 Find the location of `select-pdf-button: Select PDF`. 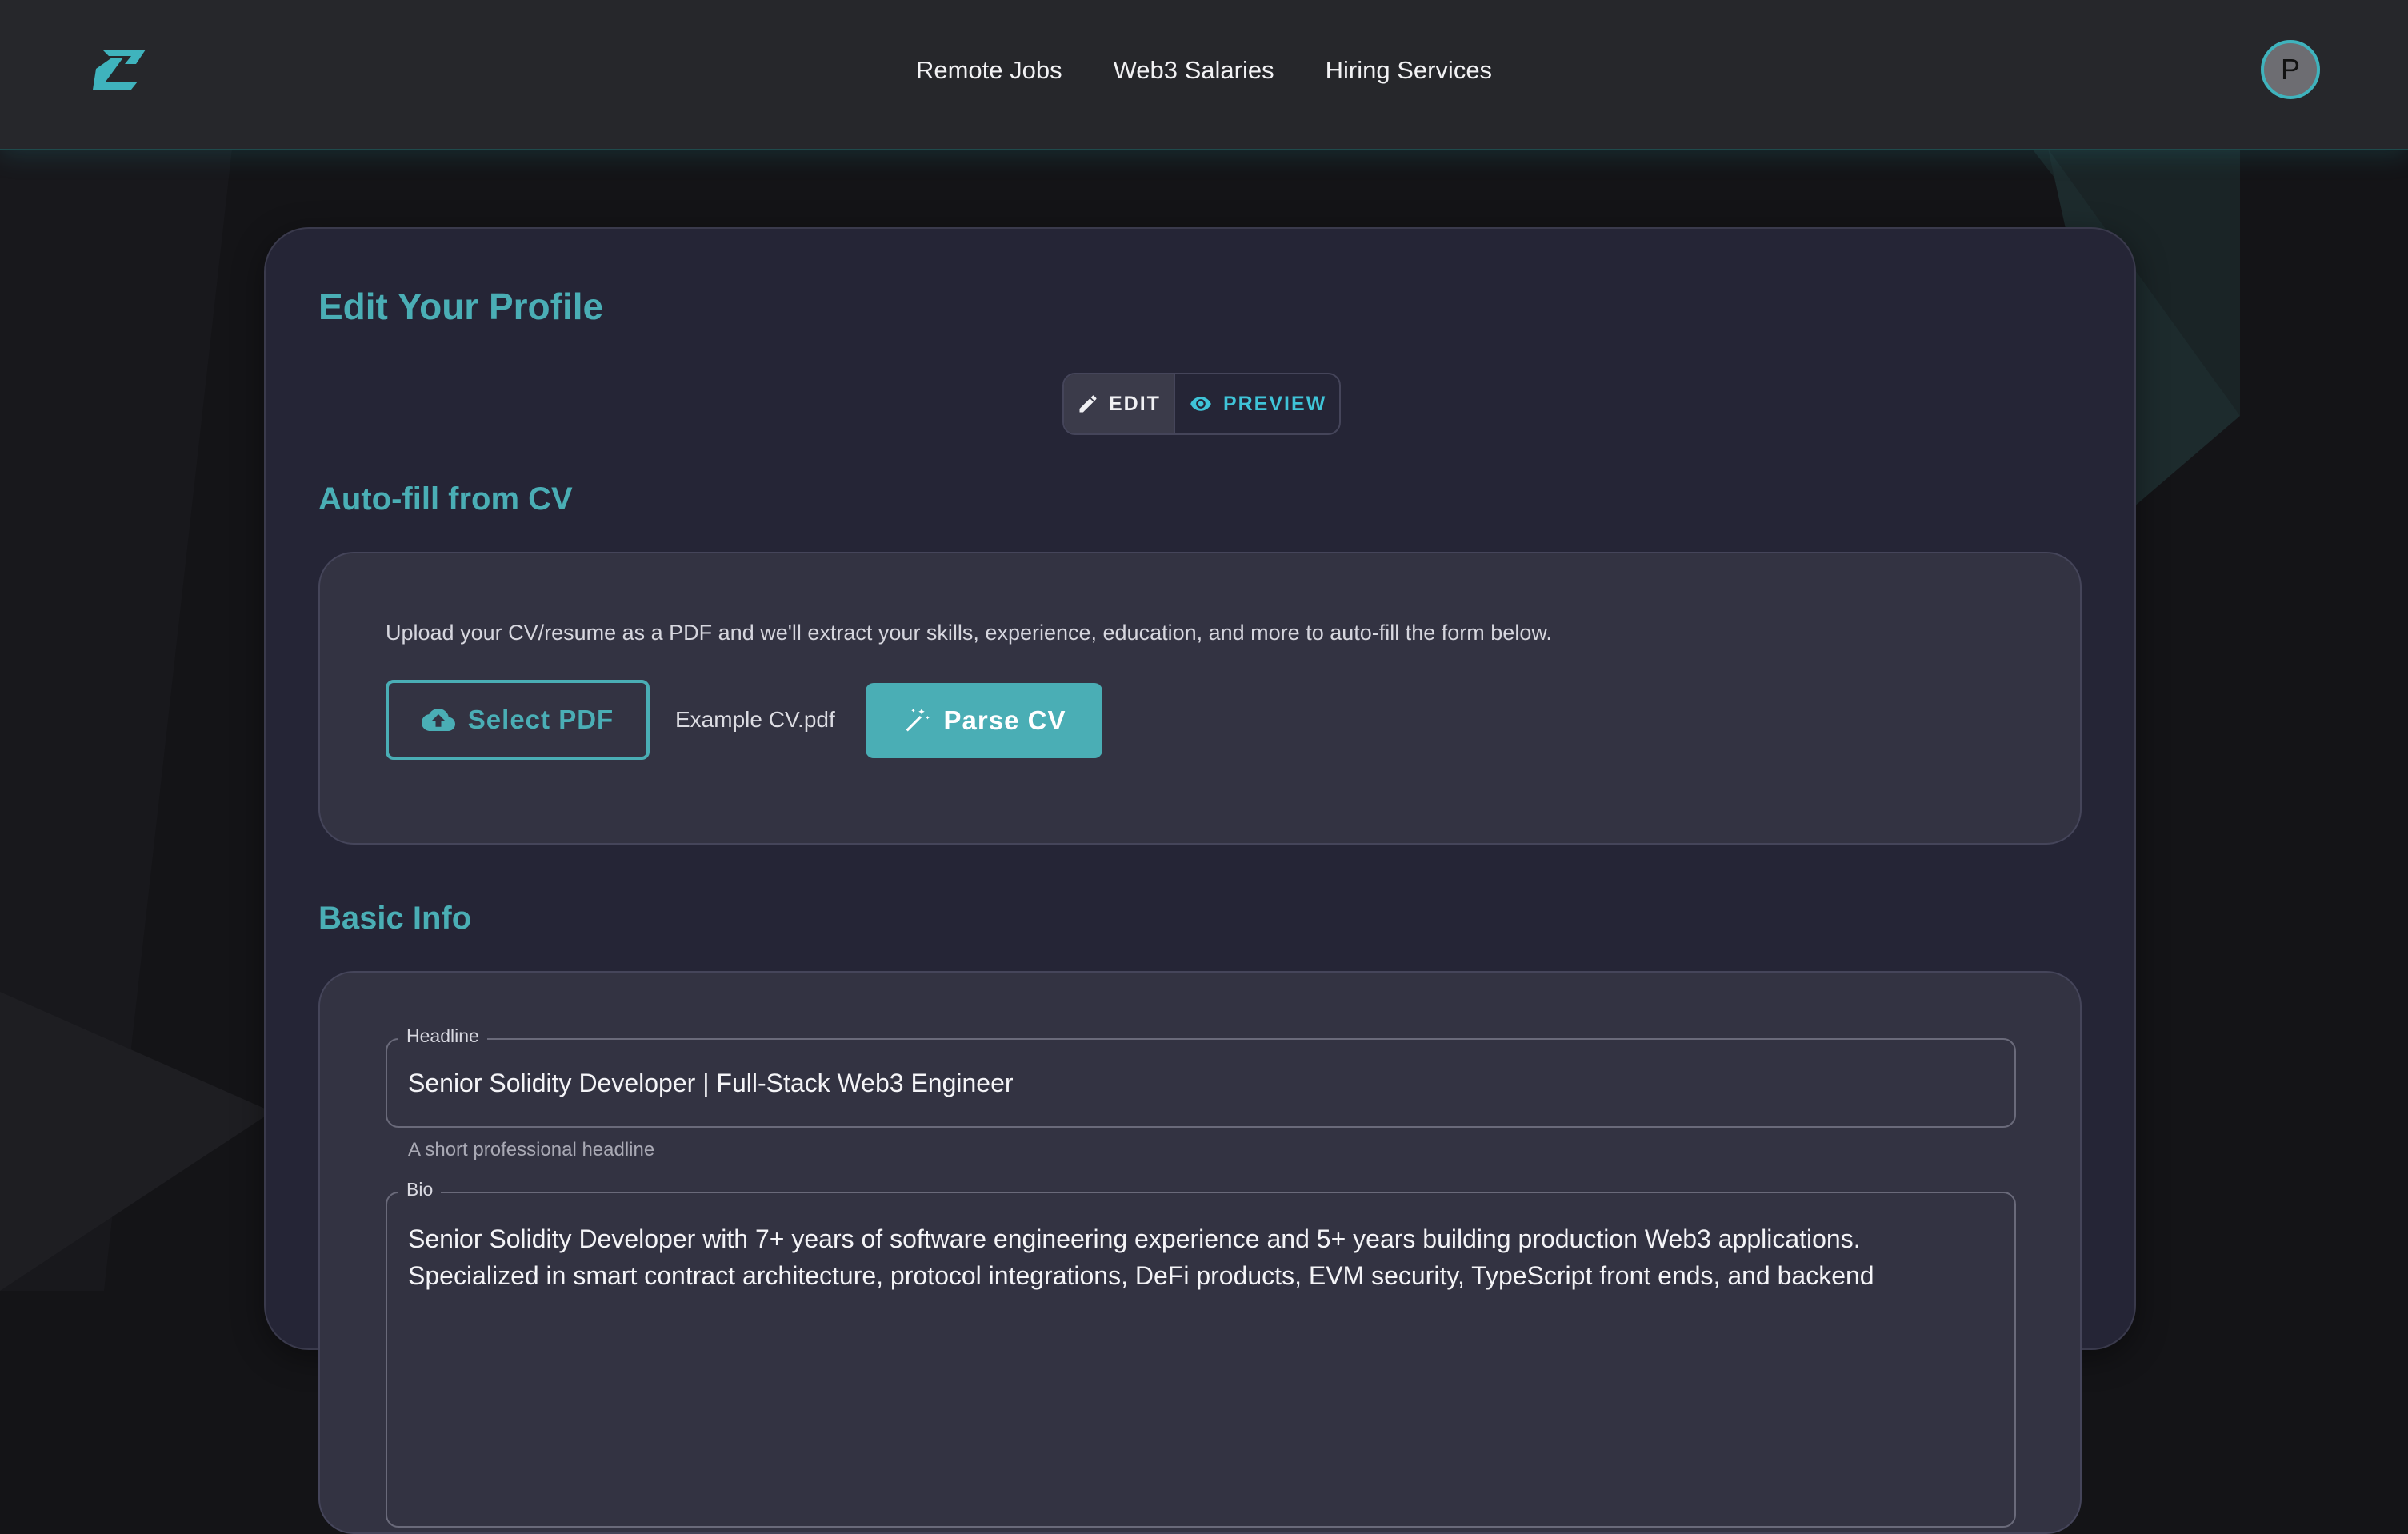

select-pdf-button: Select PDF is located at coordinates (518, 720).